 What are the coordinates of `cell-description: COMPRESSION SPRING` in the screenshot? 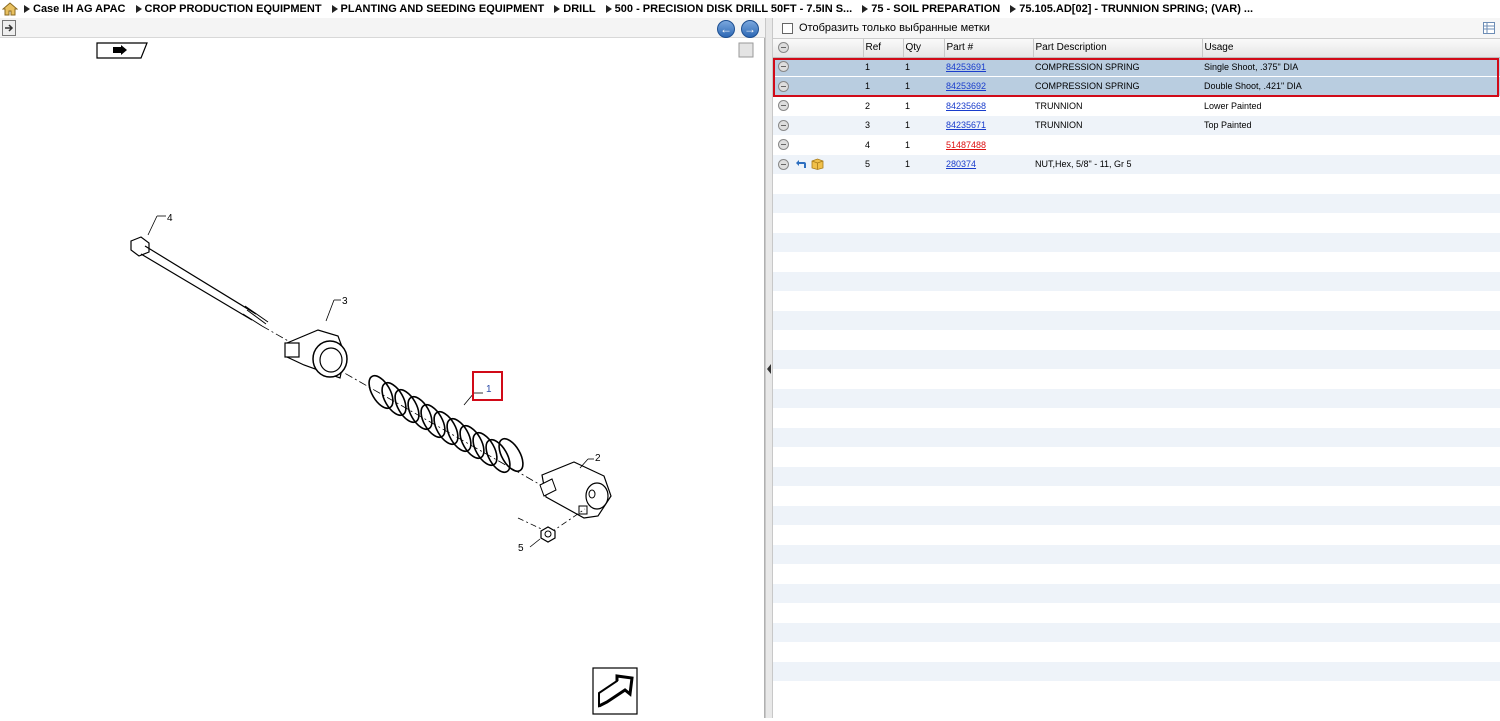 It's located at (1117, 86).